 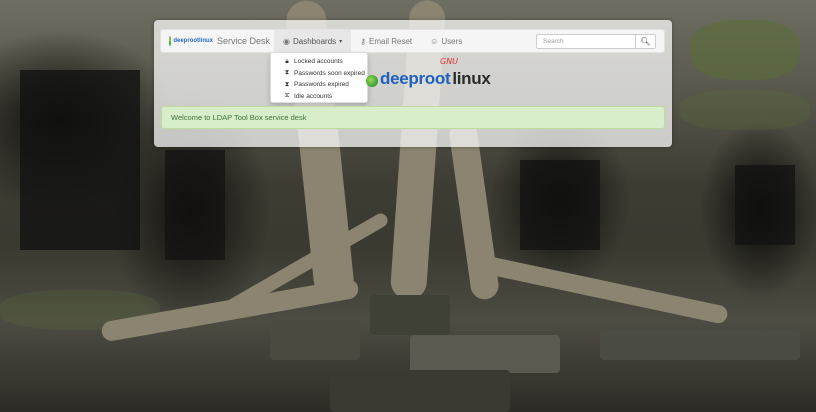 I want to click on nav-email-reset: ⚷ Email Reset, so click(x=386, y=41).